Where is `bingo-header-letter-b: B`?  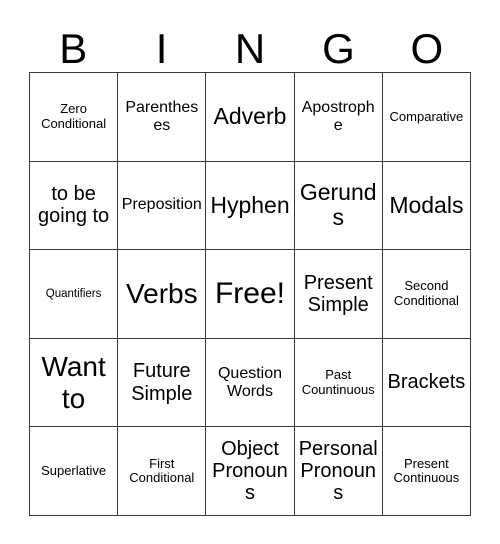 bingo-header-letter-b: B is located at coordinates (73, 48).